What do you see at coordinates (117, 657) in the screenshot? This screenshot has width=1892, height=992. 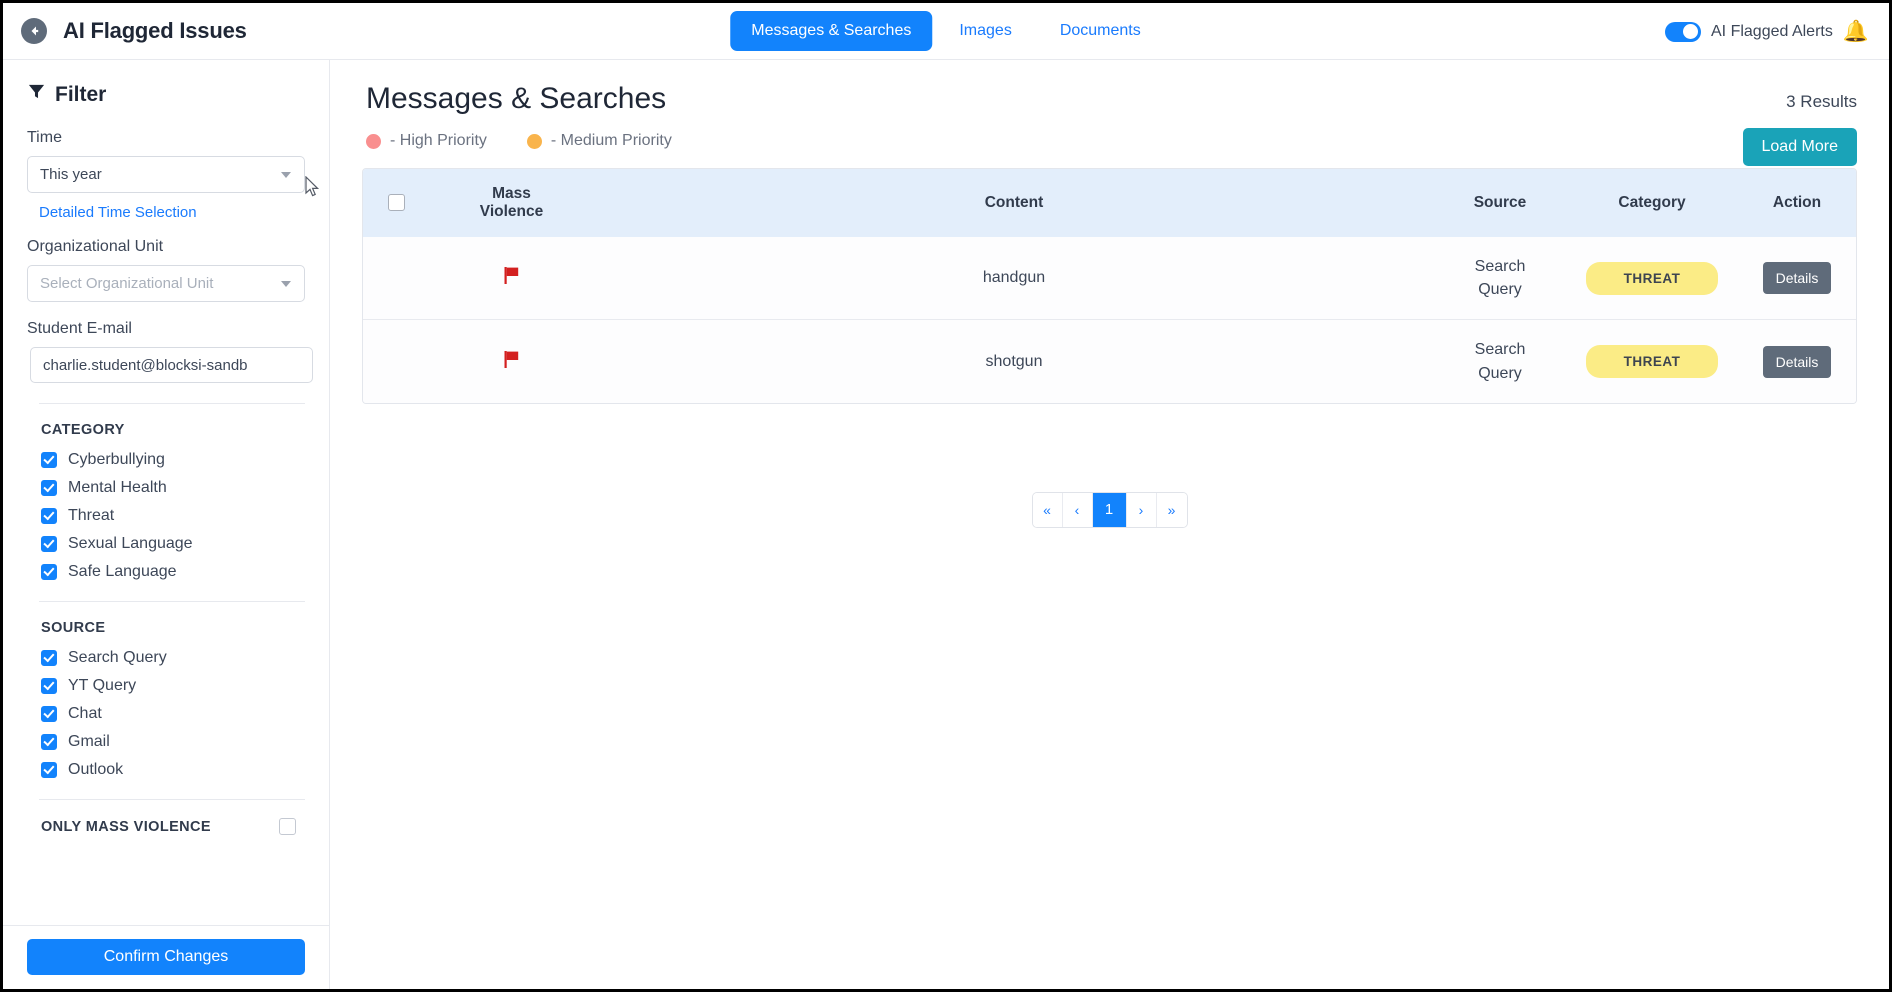 I see `source-label: Search Query` at bounding box center [117, 657].